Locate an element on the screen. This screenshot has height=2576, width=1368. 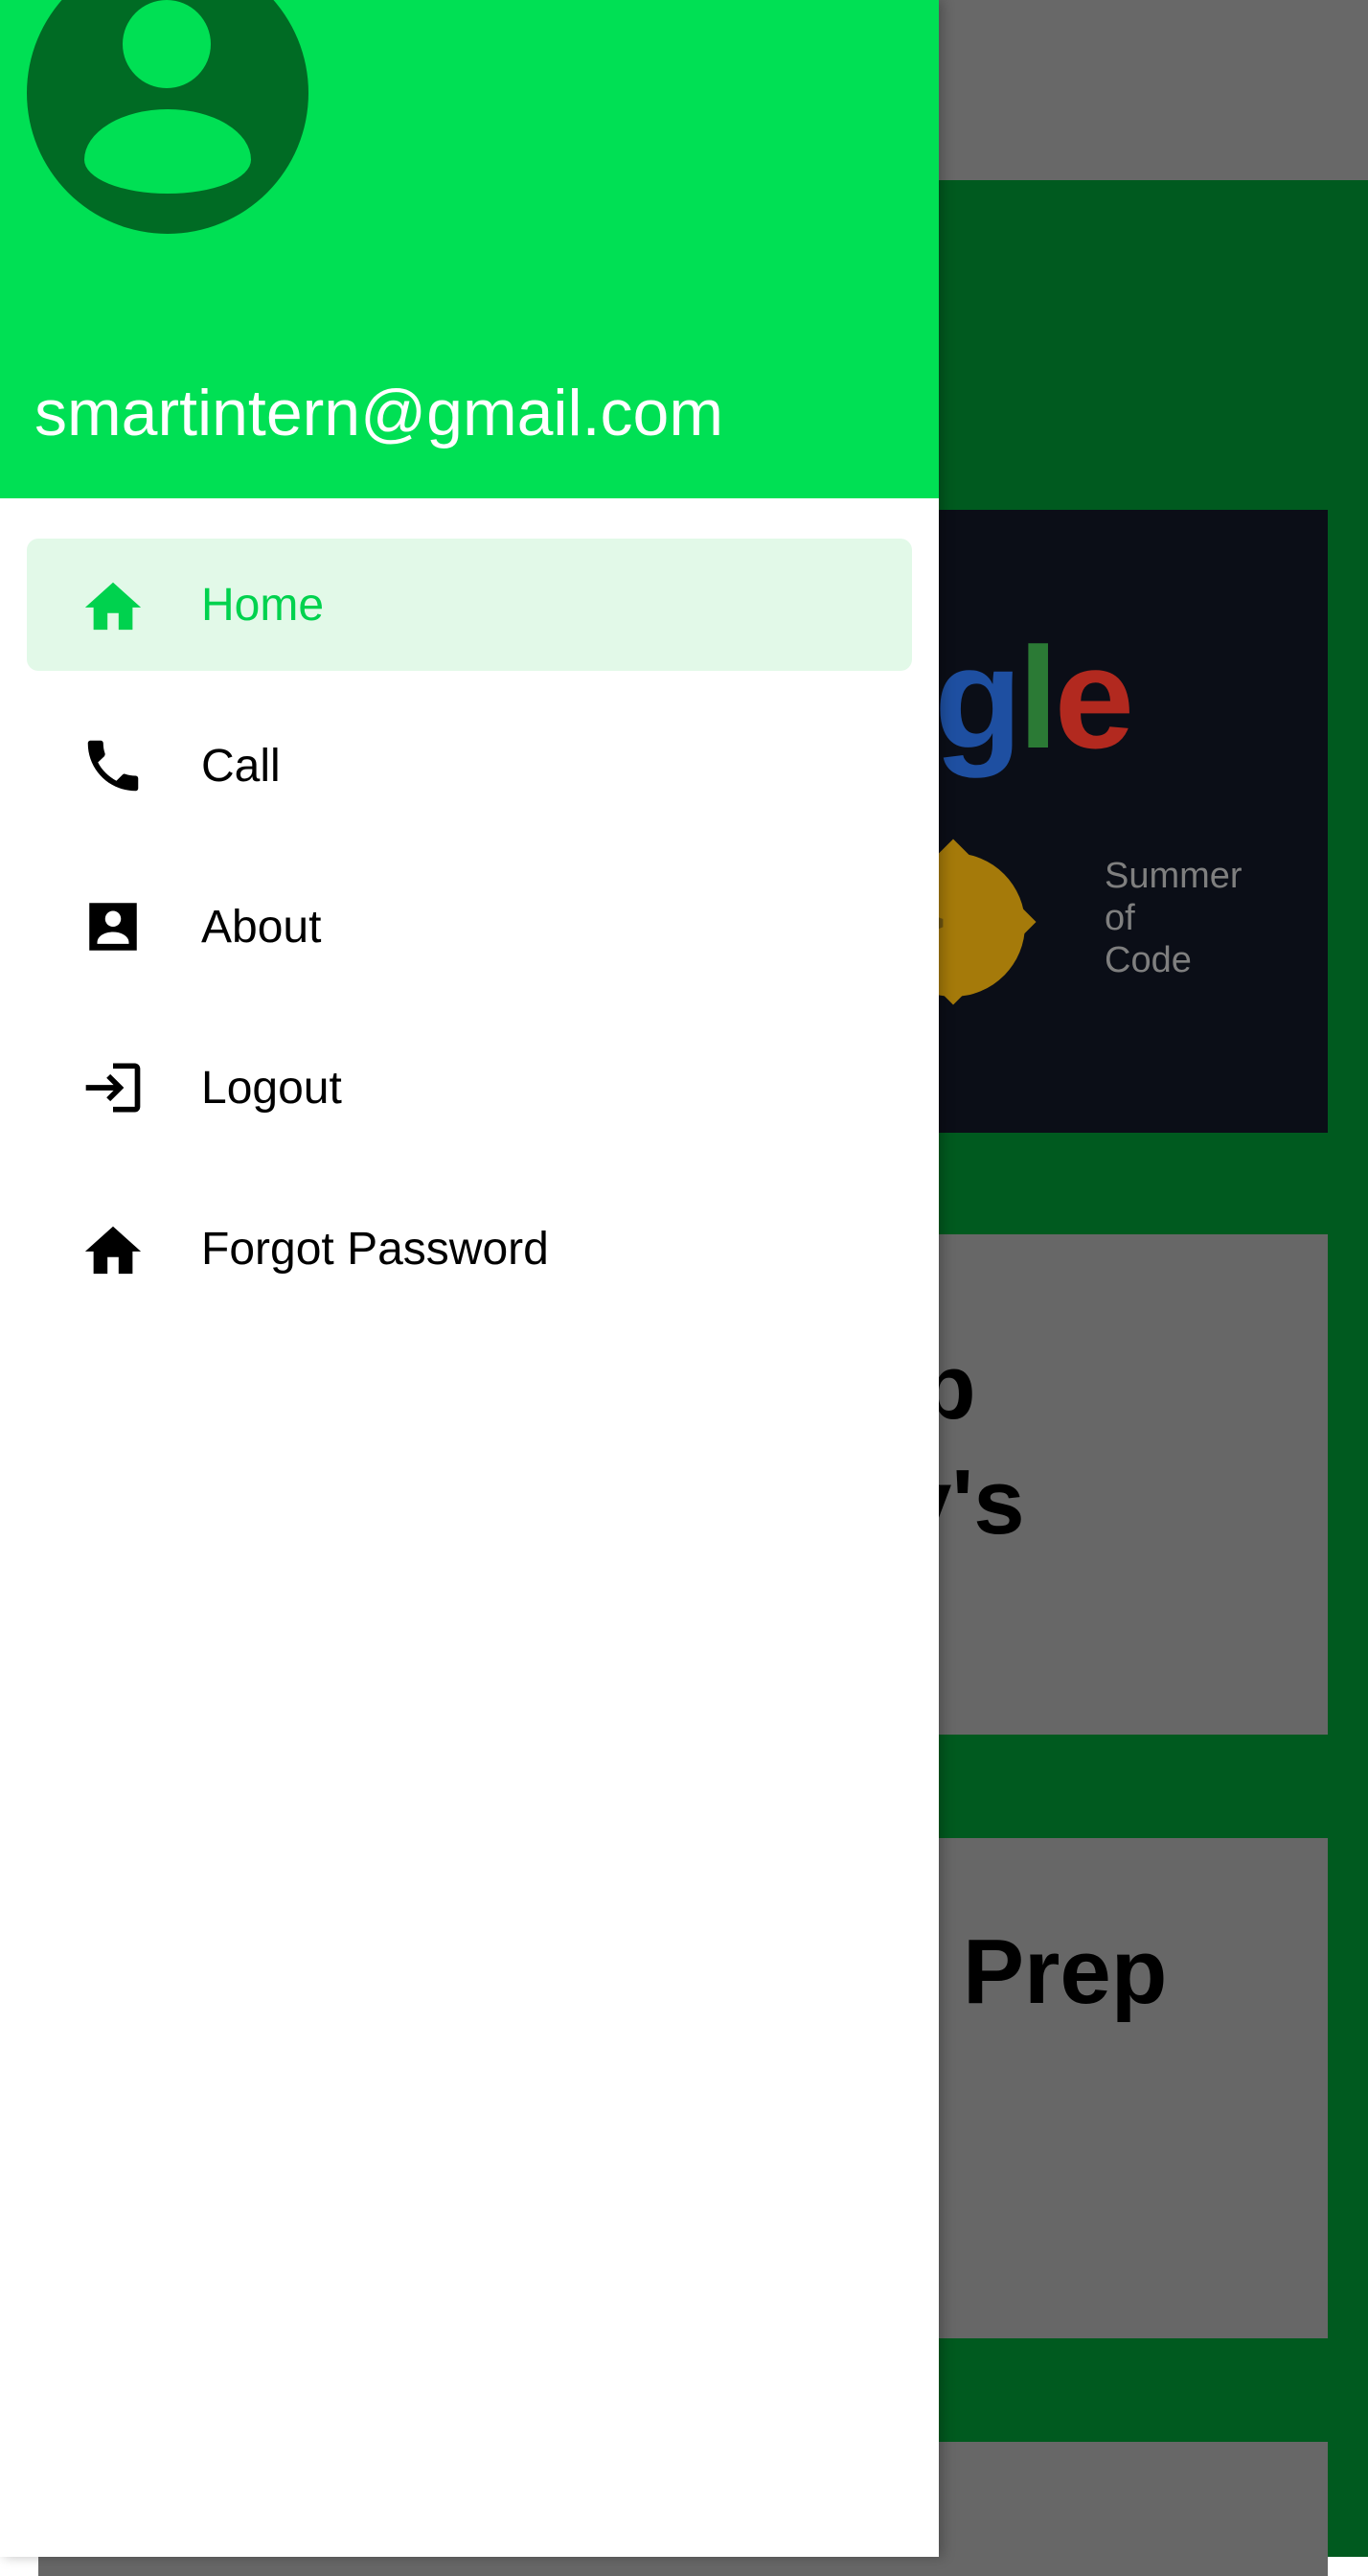
menu-item-label: Call is located at coordinates (241, 766).